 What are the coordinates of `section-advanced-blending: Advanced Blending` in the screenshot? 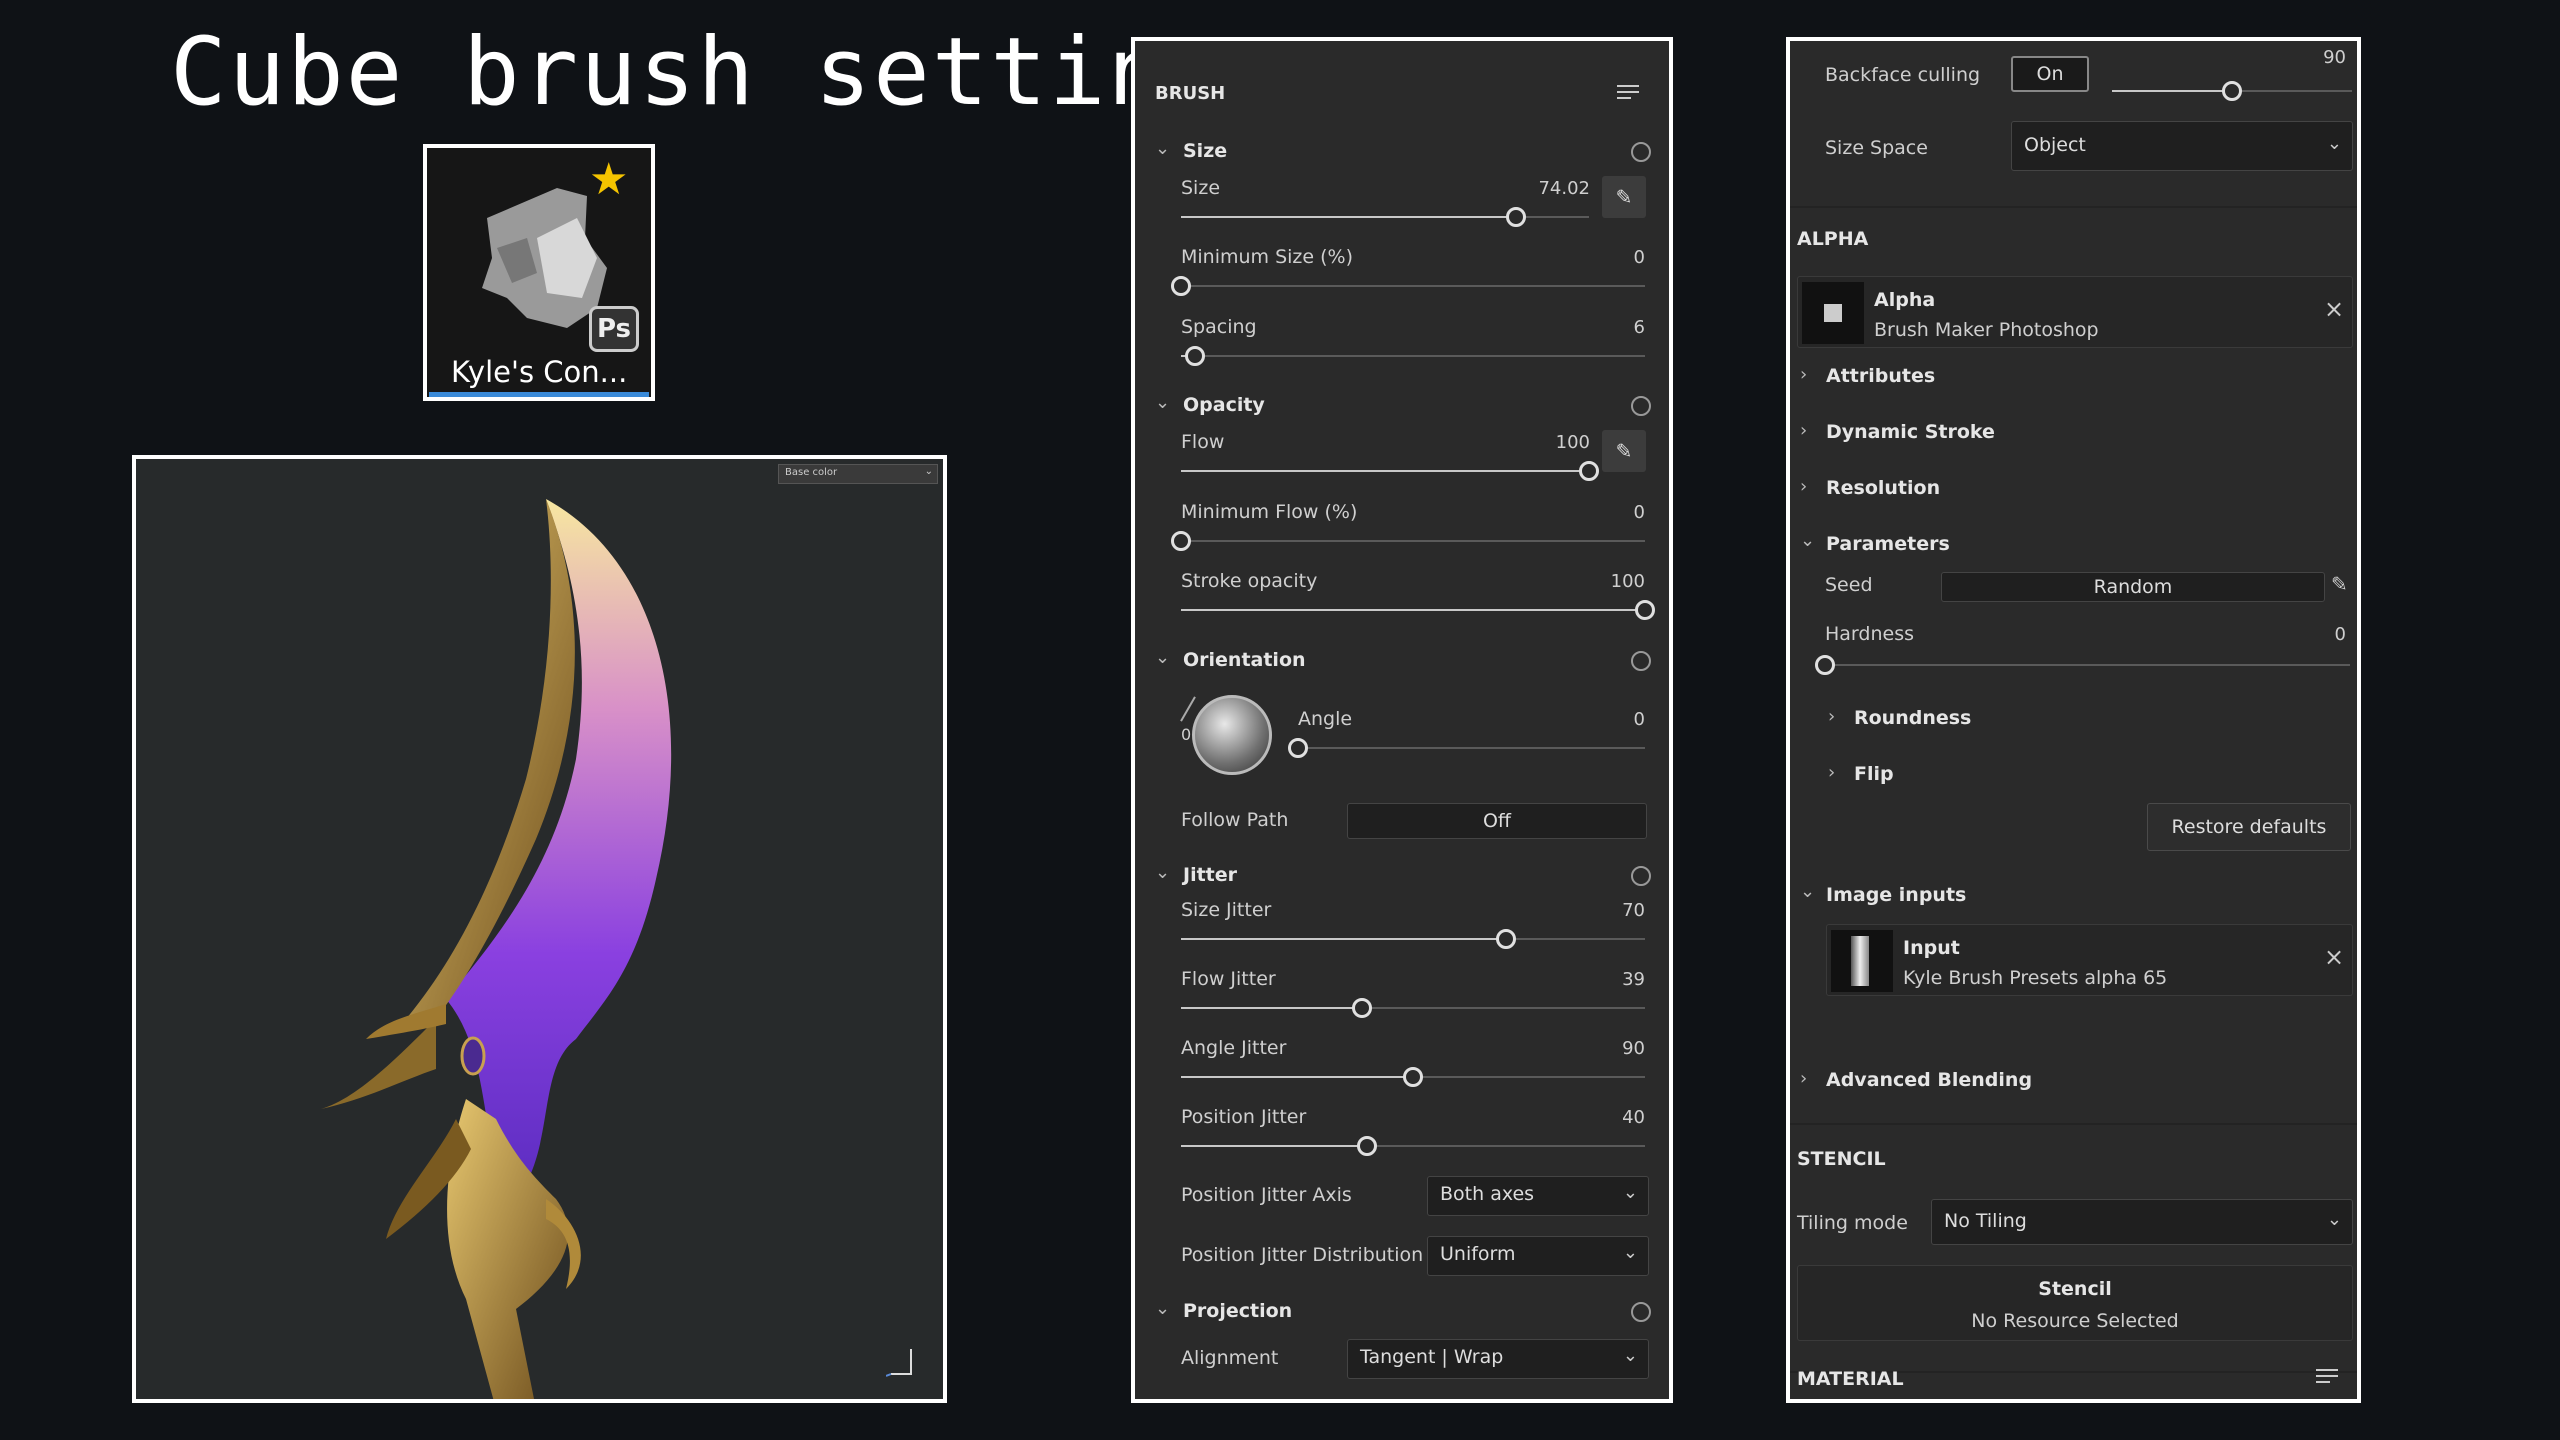 It's located at (1929, 1080).